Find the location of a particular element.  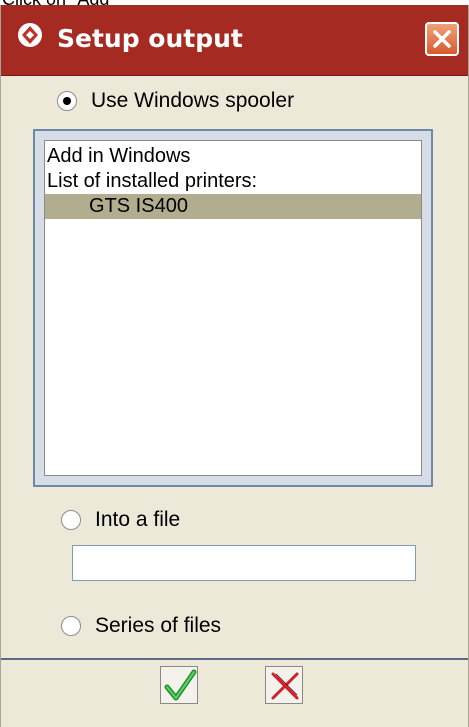

title-bar: Setup output is located at coordinates (234, 40).